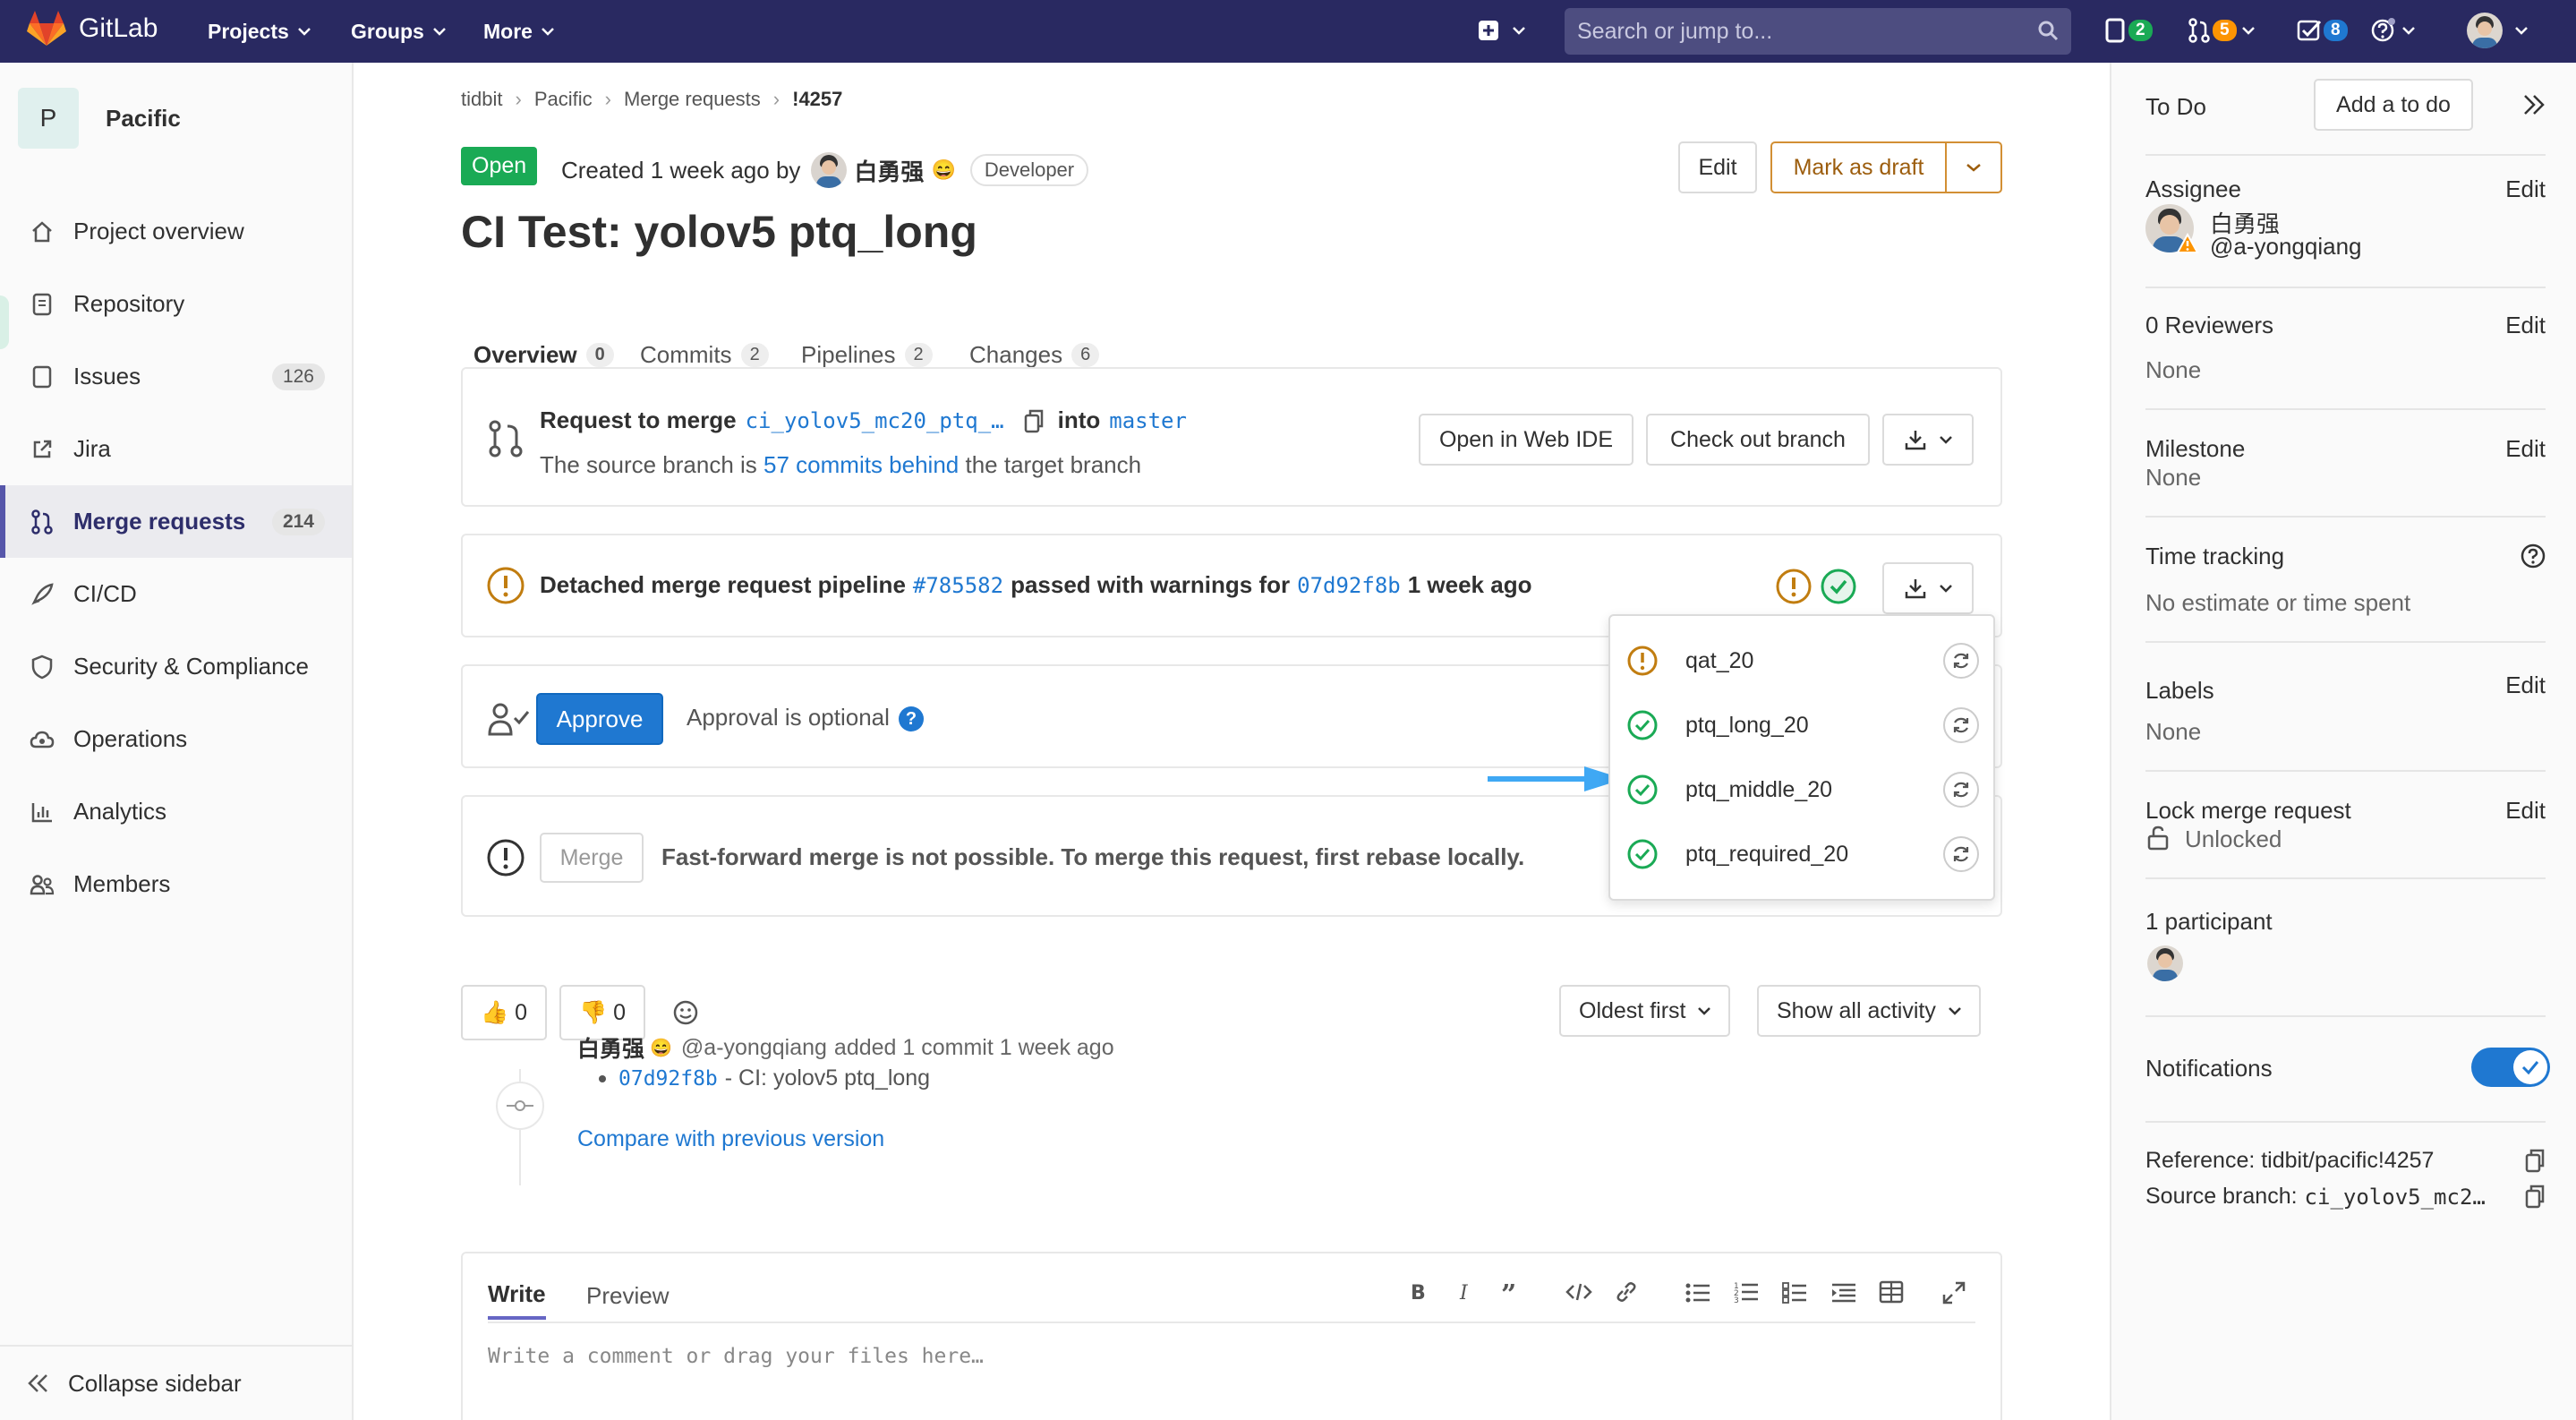 This screenshot has height=1420, width=2576. Describe the element at coordinates (1501, 30) in the screenshot. I see `new-item-dropdown` at that location.